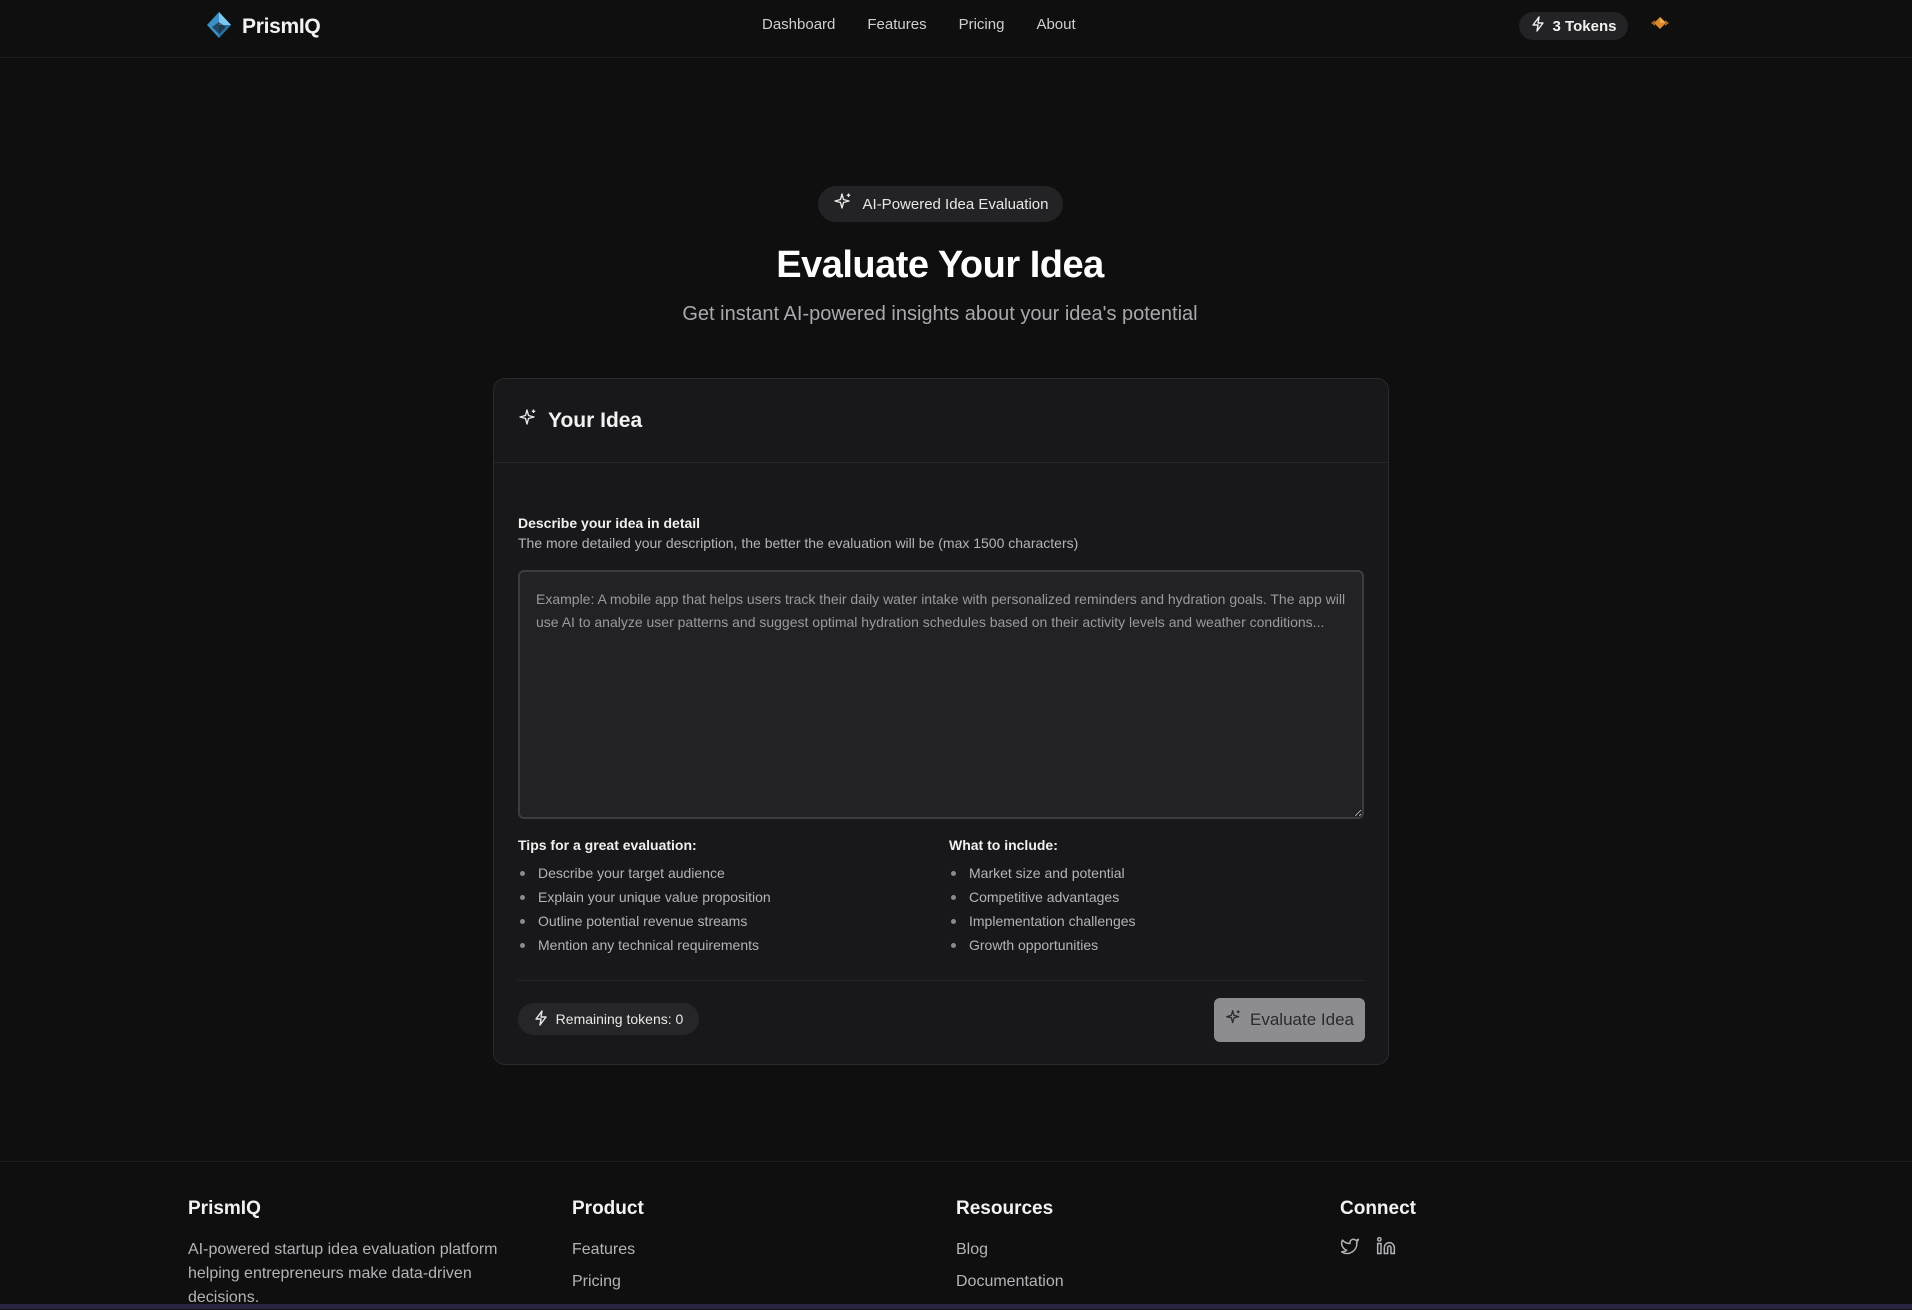 This screenshot has width=1912, height=1310. I want to click on twitter-icon, so click(1350, 1246).